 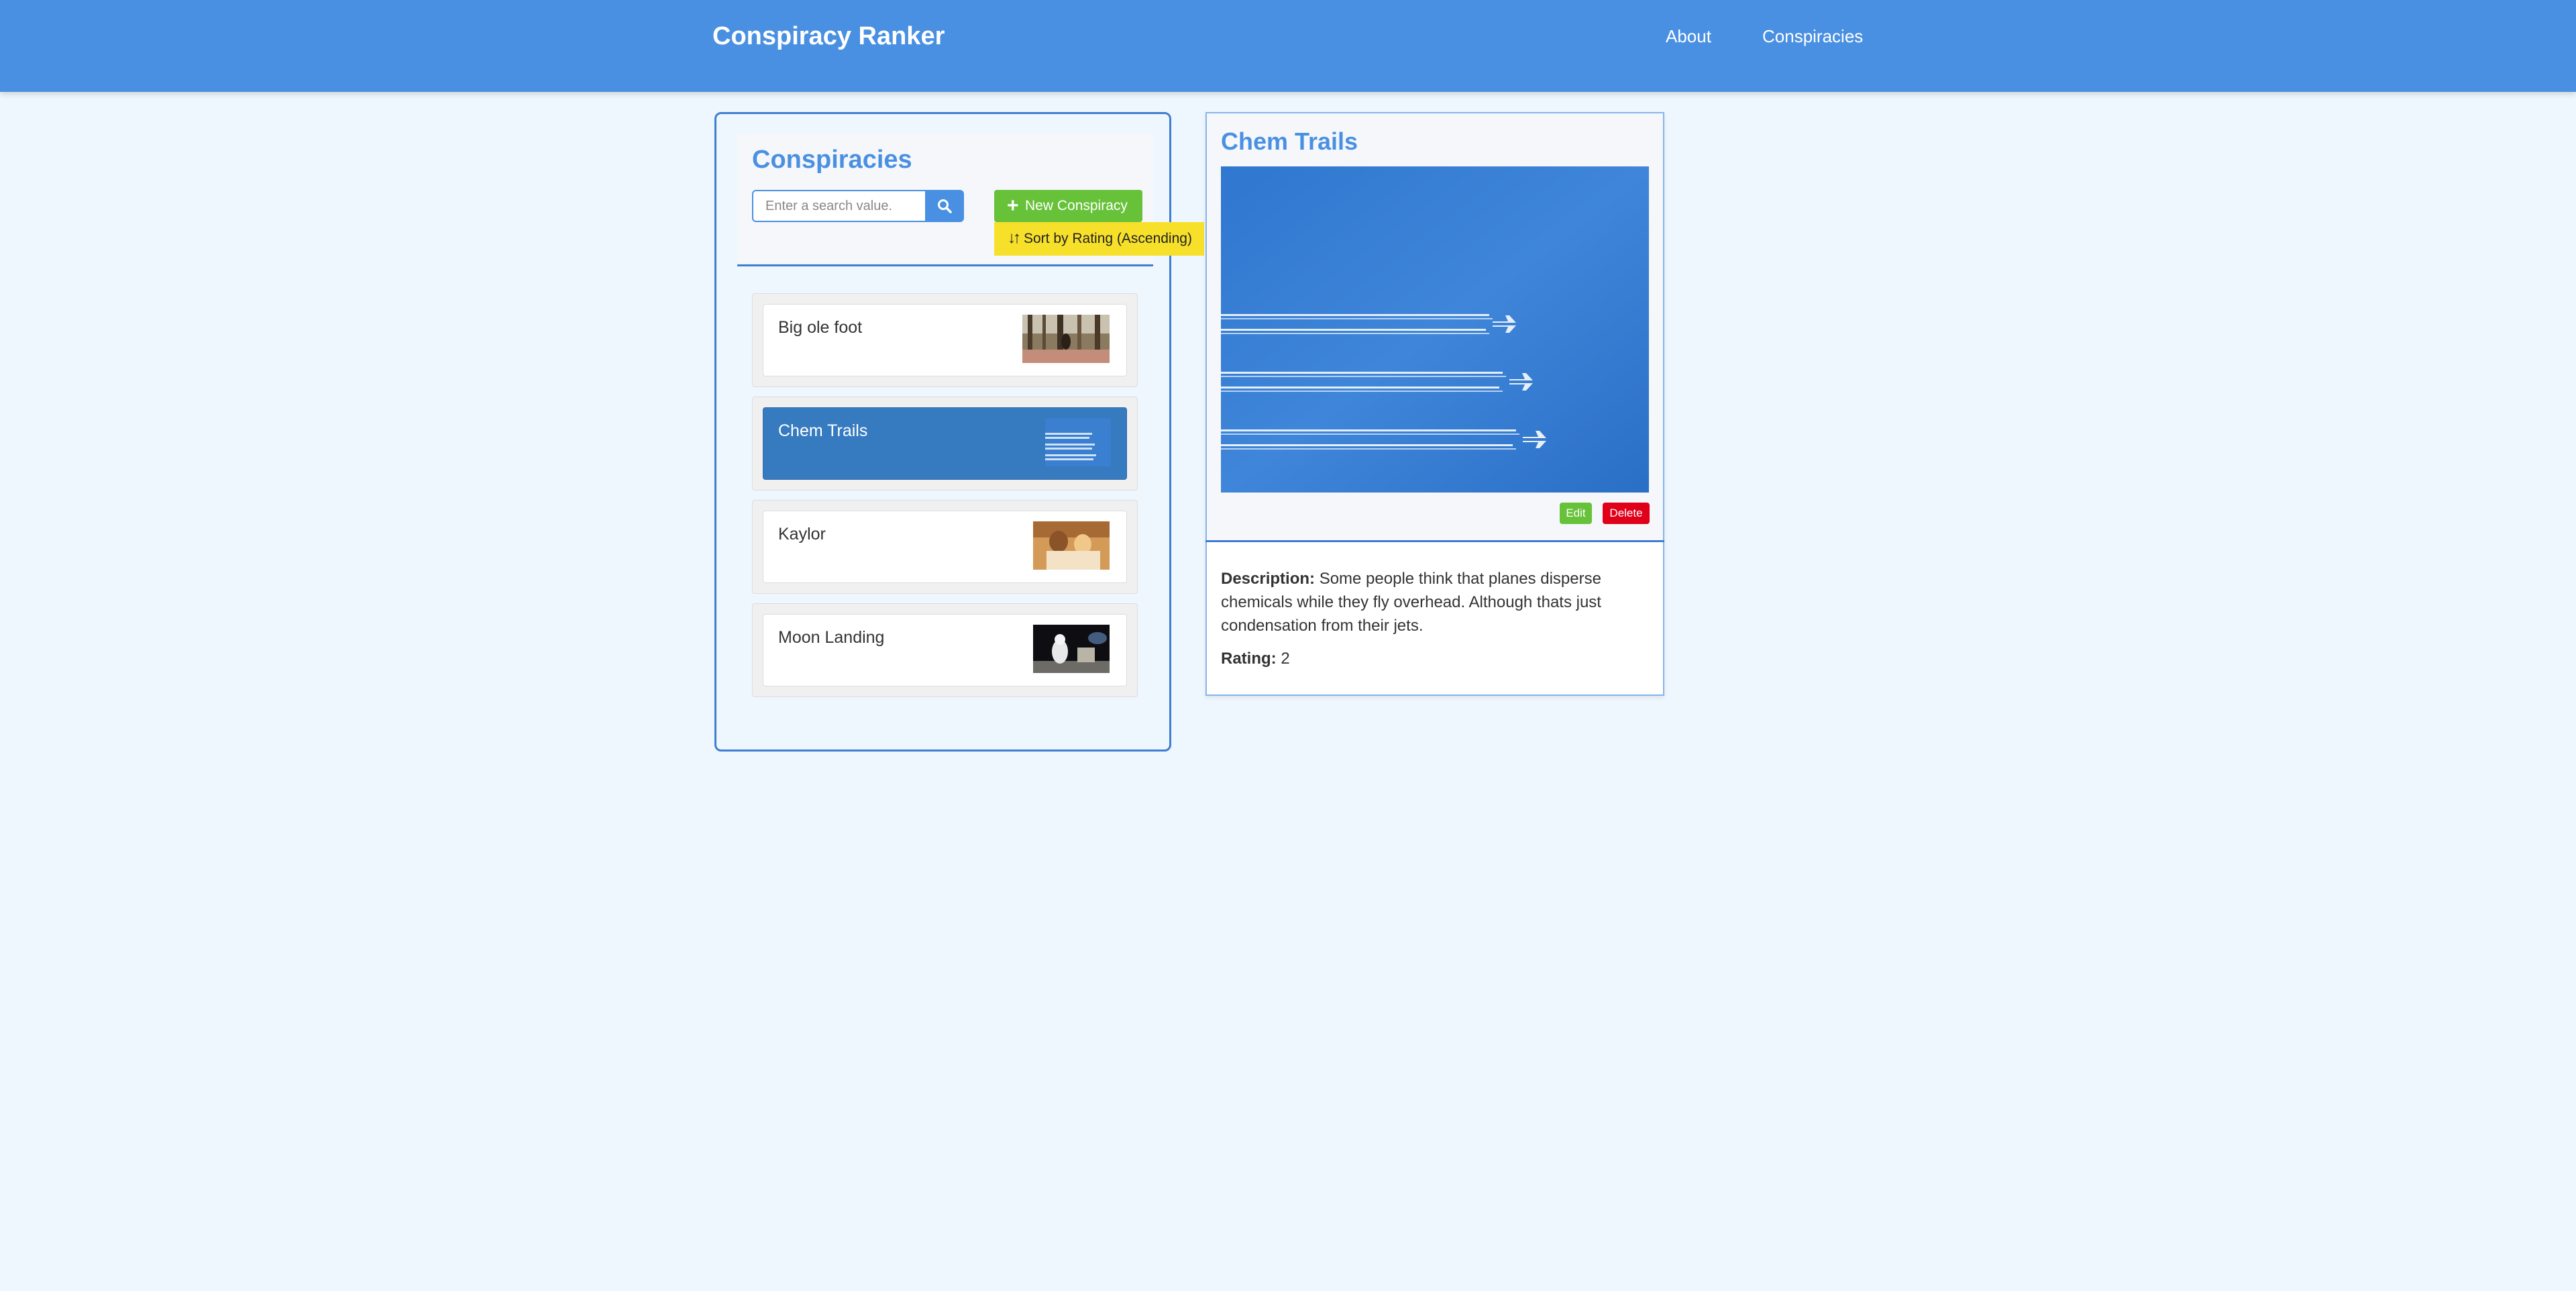 I want to click on new-conspiracy-button: + New Conspiracy, so click(x=1068, y=206).